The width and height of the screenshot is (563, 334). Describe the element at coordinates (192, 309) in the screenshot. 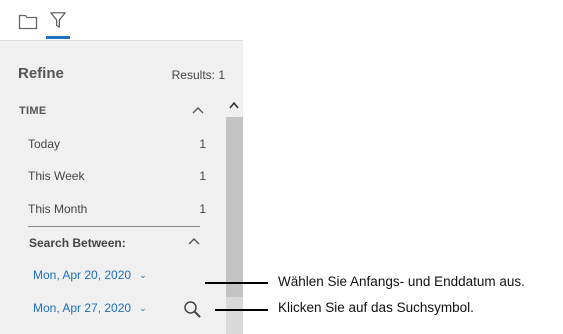

I see `search-icon` at that location.